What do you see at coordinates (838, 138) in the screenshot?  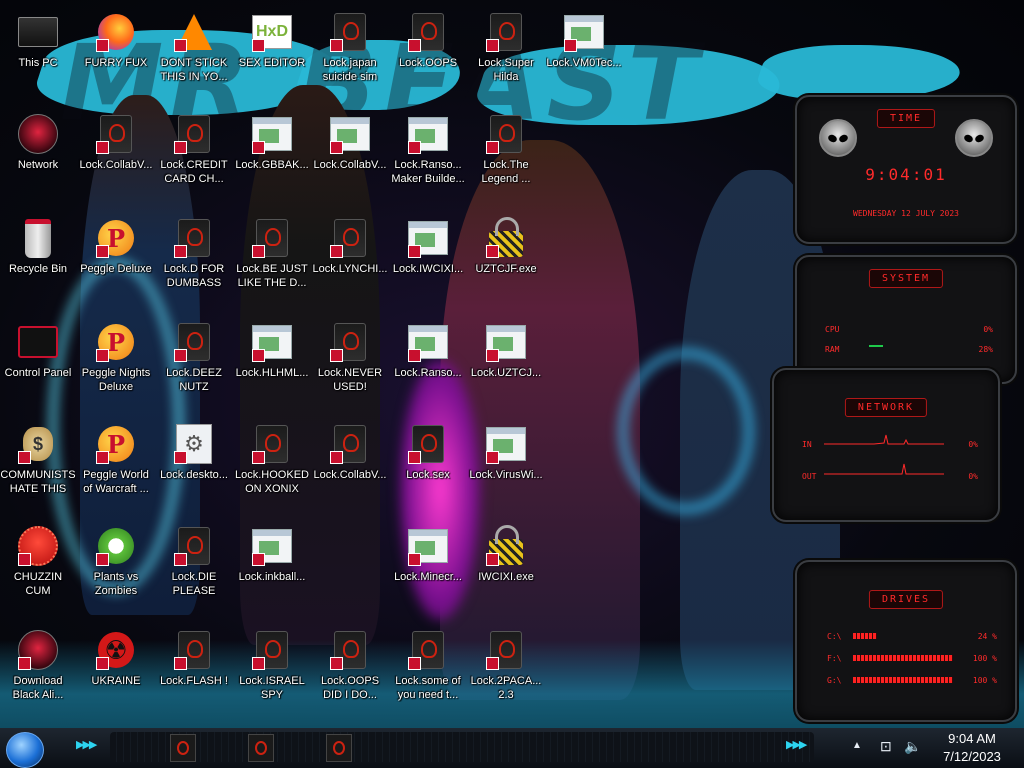 I see `alien-logo-icon` at bounding box center [838, 138].